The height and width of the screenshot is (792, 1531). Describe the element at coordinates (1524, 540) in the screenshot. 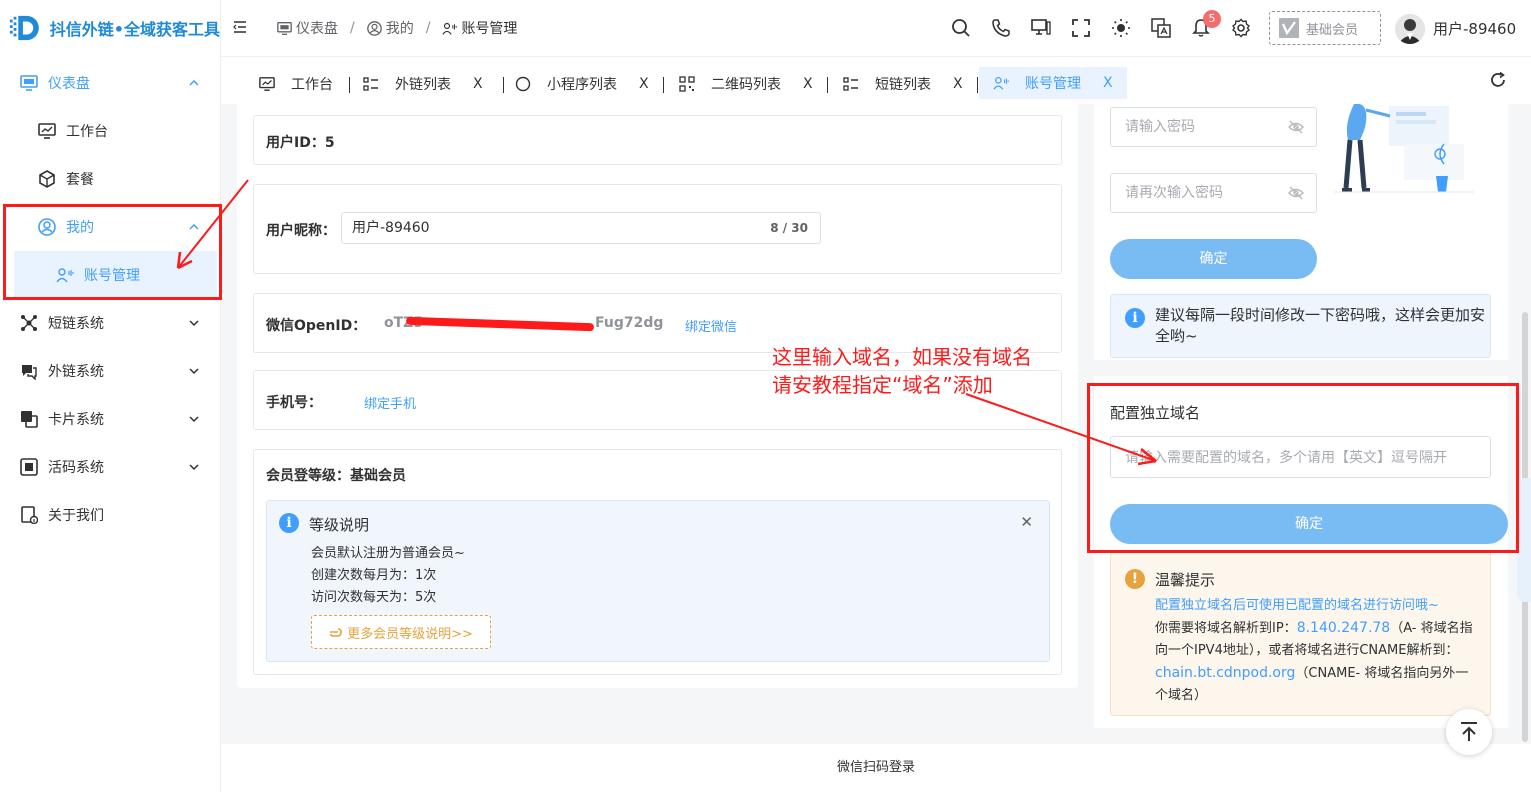

I see `side-drawer-handle` at that location.